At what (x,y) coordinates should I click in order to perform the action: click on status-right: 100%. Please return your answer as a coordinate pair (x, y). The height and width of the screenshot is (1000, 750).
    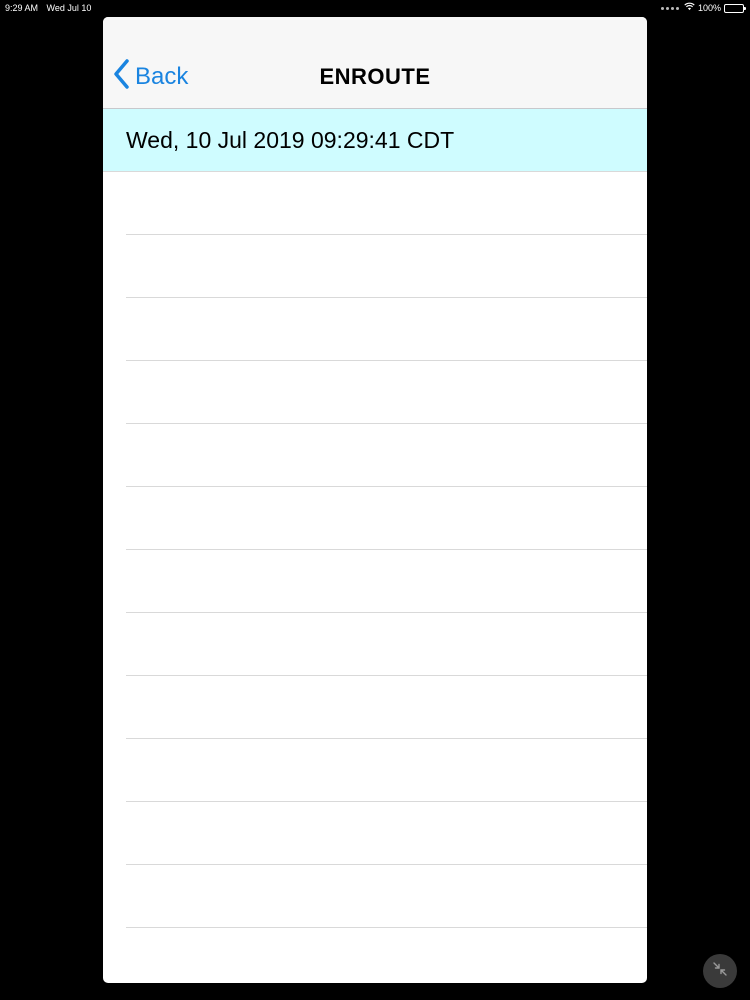
    Looking at the image, I should click on (703, 8).